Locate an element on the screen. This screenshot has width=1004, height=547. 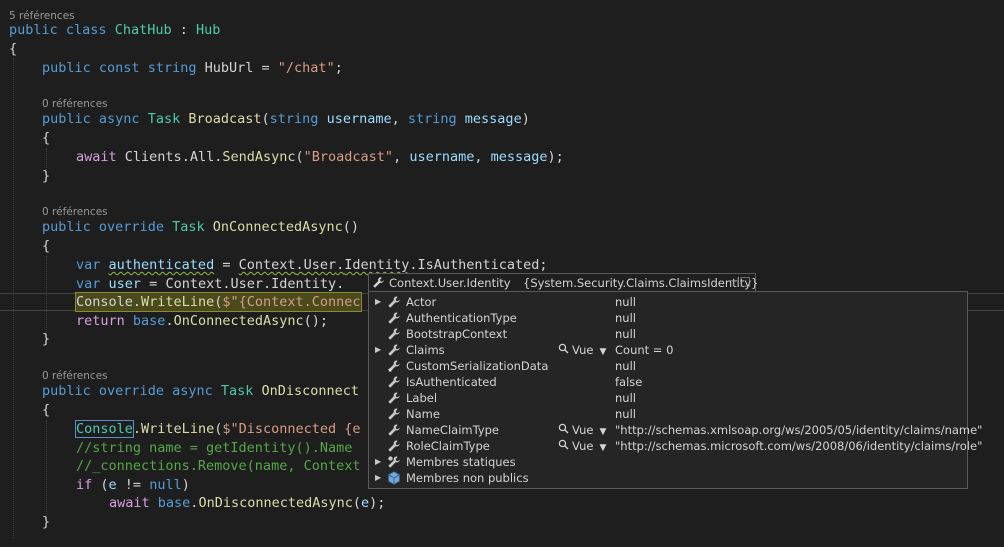
pin-icon: ⊣□ is located at coordinates (740, 281).